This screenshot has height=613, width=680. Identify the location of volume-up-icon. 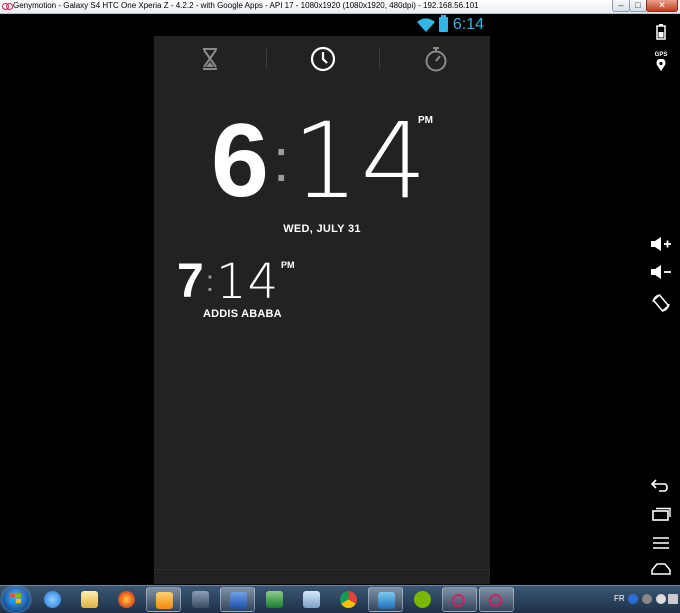
(661, 244).